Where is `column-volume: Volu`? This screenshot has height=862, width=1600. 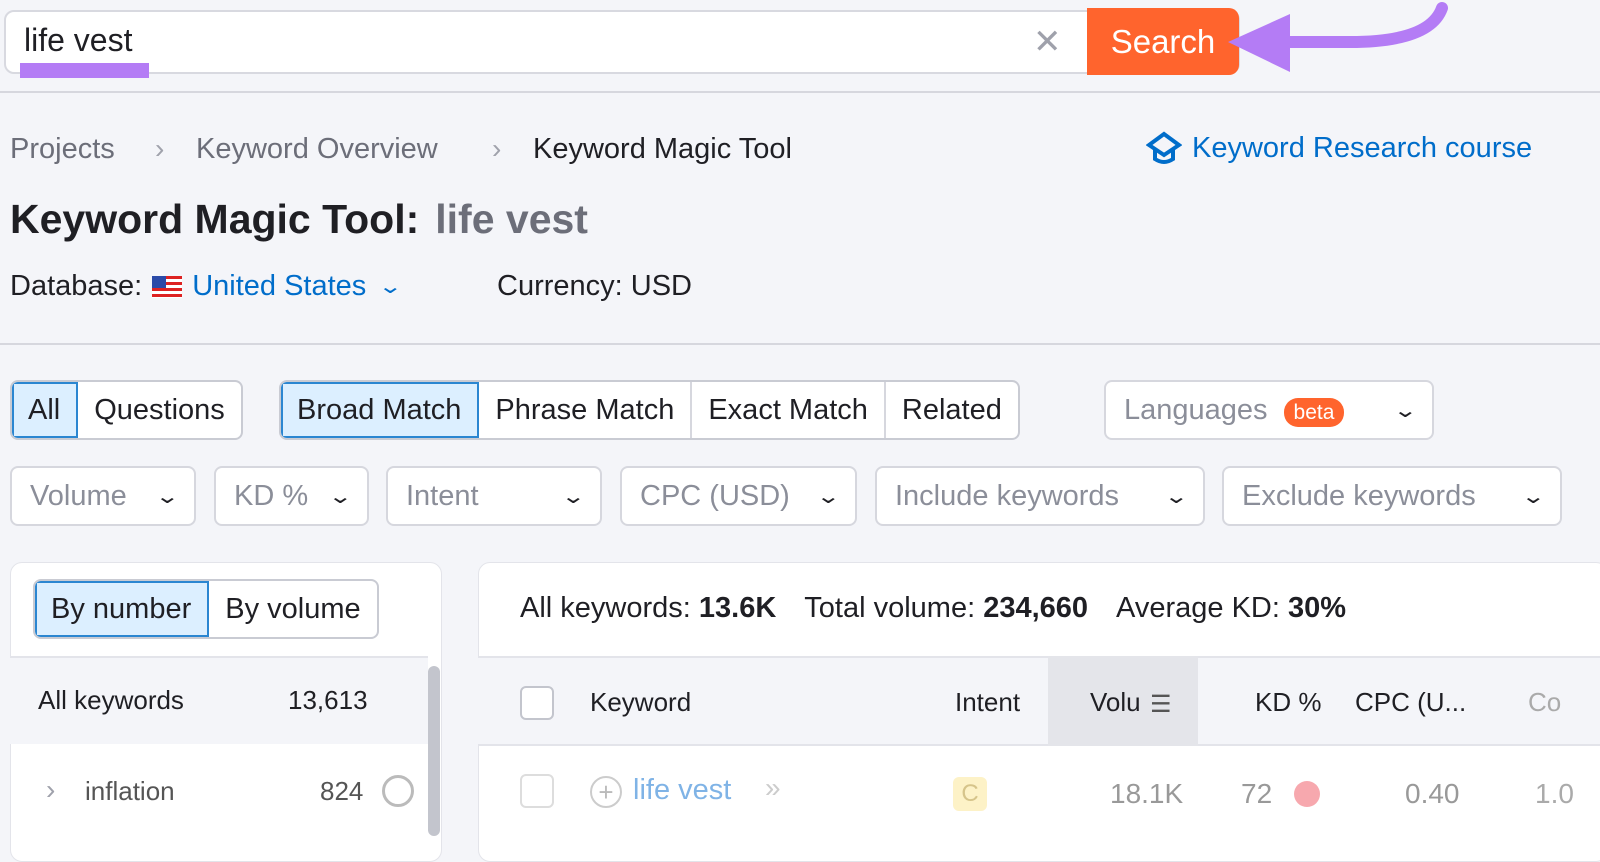
column-volume: Volu is located at coordinates (1115, 702).